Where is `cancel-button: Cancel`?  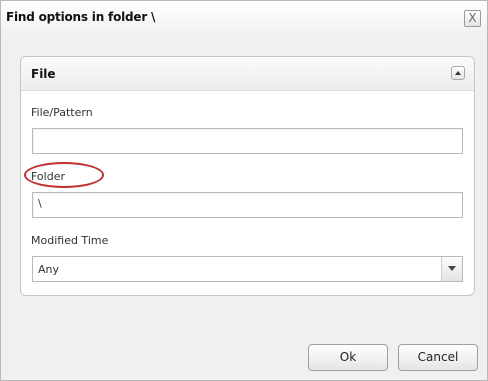 cancel-button: Cancel is located at coordinates (438, 357).